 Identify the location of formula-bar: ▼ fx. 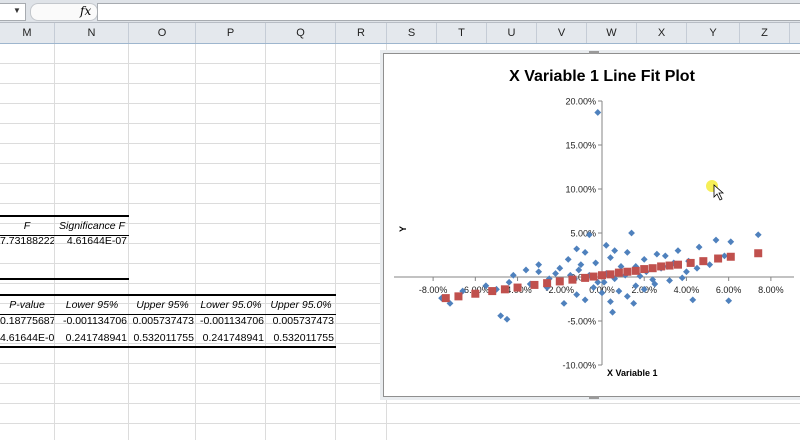
(400, 11).